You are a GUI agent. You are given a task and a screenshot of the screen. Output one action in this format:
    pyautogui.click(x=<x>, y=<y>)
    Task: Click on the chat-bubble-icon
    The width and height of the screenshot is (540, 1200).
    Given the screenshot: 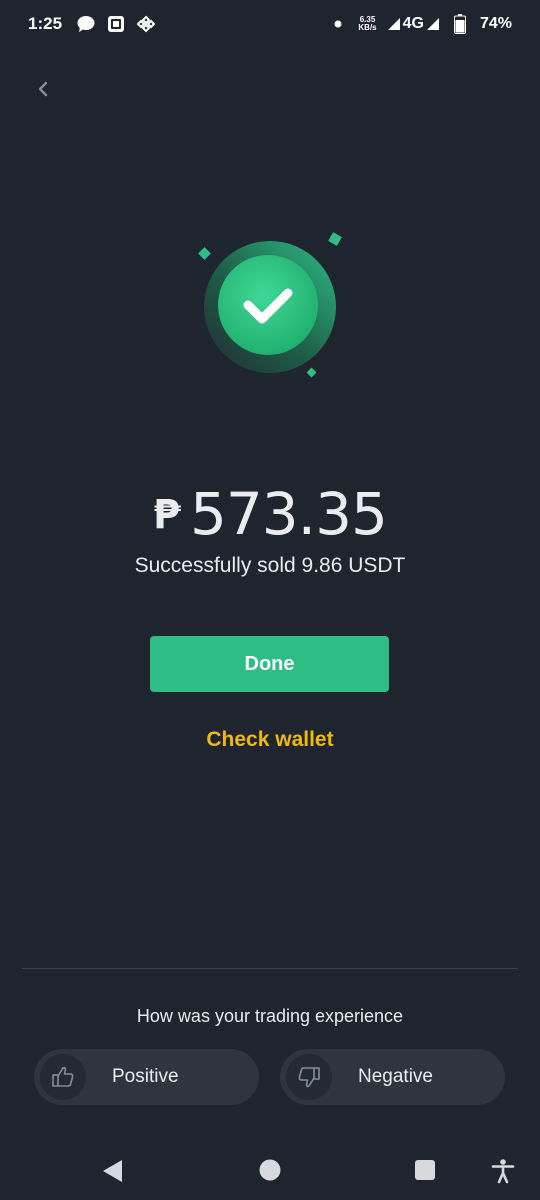 What is the action you would take?
    pyautogui.click(x=86, y=24)
    